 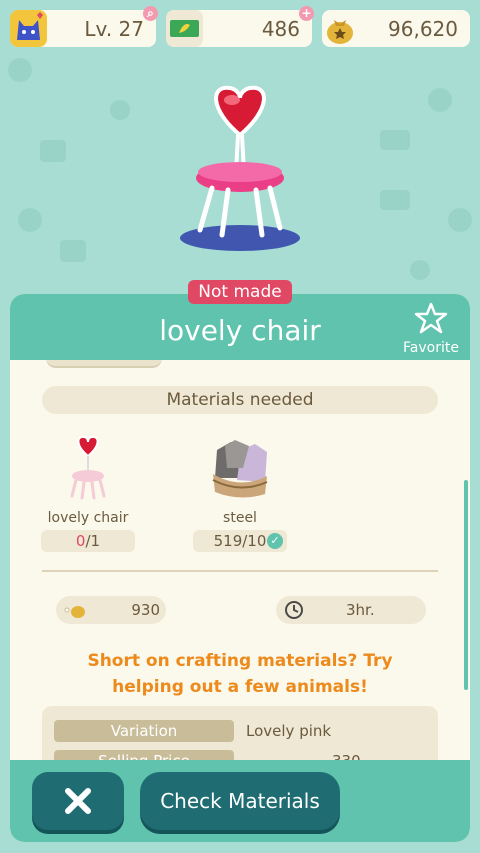 I want to click on material-name: lovely chair, so click(x=88, y=518).